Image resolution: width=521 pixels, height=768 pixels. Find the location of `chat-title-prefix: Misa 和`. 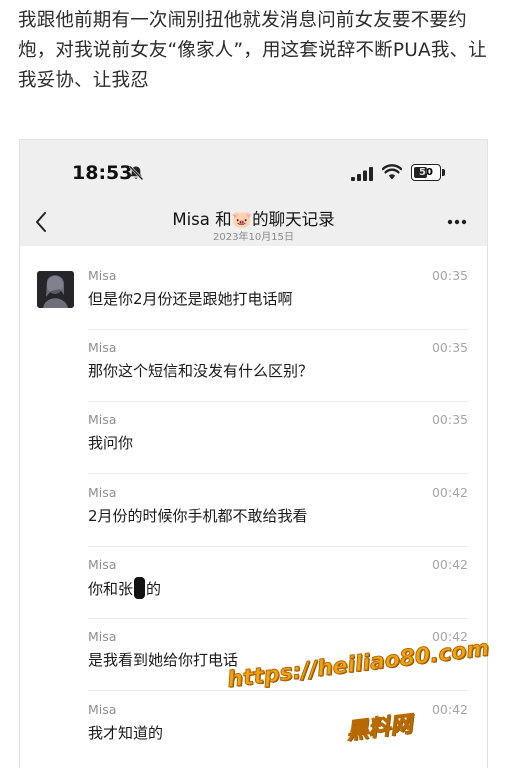

chat-title-prefix: Misa 和 is located at coordinates (202, 219).